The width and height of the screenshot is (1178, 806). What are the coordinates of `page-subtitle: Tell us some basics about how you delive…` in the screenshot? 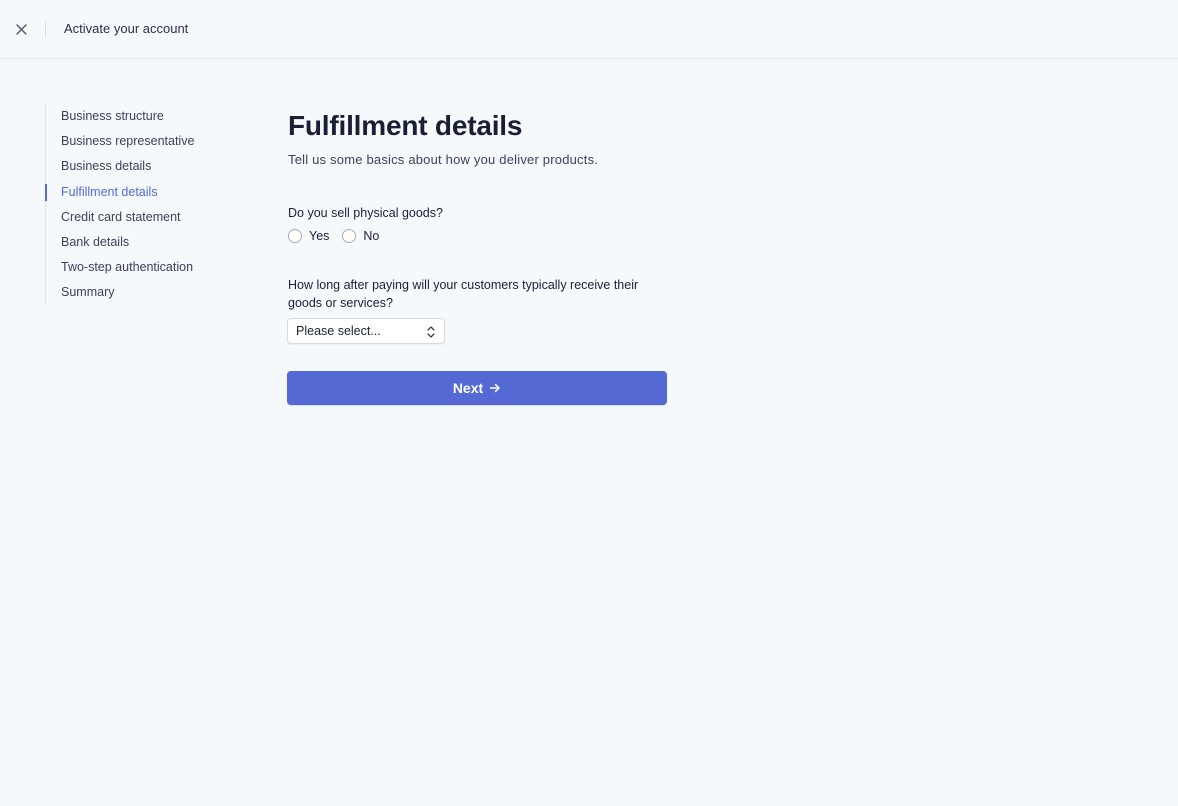 It's located at (443, 159).